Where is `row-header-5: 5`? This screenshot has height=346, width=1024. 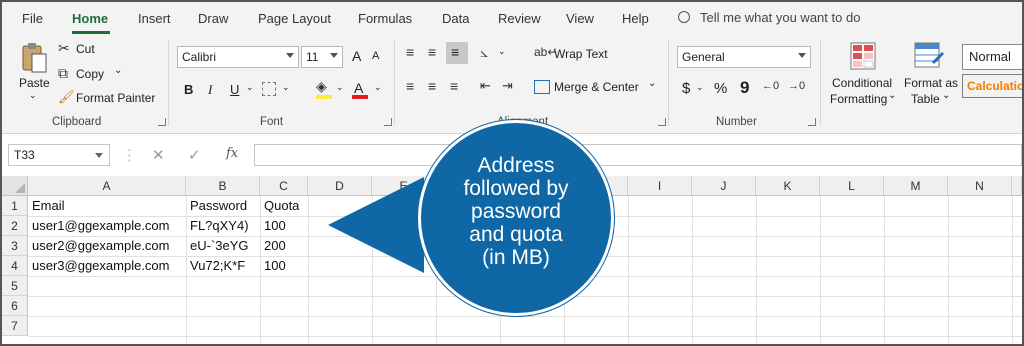
row-header-5: 5 is located at coordinates (15, 286).